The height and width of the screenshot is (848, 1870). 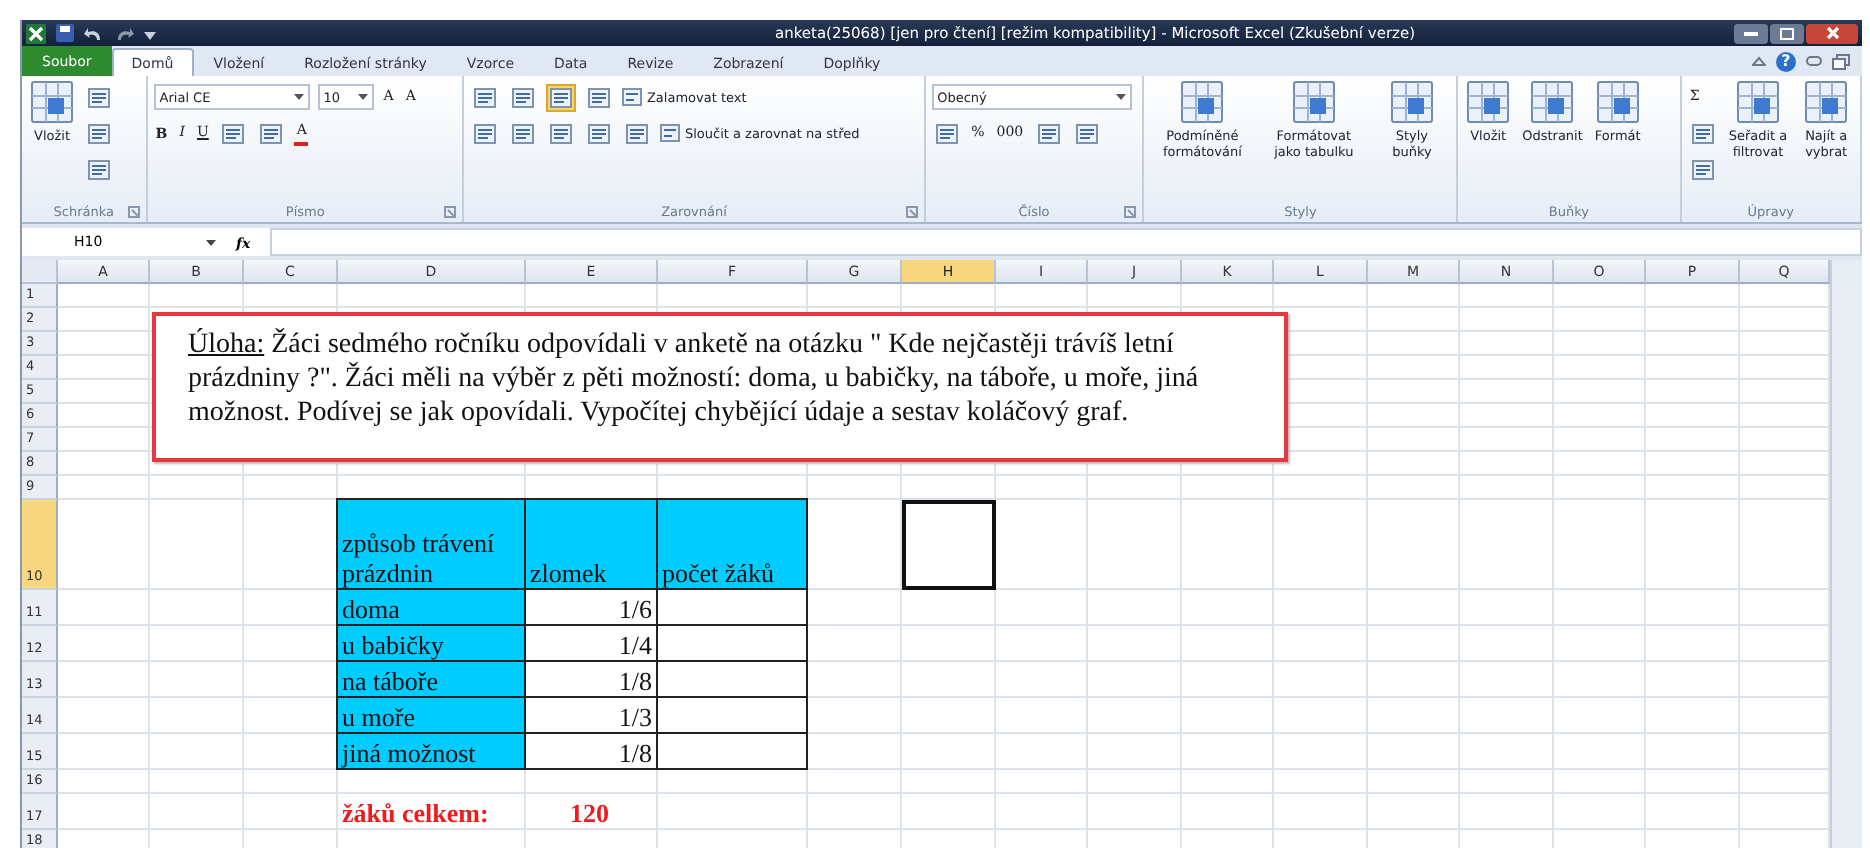 What do you see at coordinates (694, 379) in the screenshot?
I see `task-text: Úloha: Žáci sedmého ročníku odpovídali v anketě na otázku " Kde nejčastěji trávíš letní prázdniny ?". Žáci měli na výběr z pěti možností: doma, u babičky, na táboře, u moře, jiná možnost. Podívej se jak opovídali. Vypočítej chybějící údaje a sestav koláčový graf.` at bounding box center [694, 379].